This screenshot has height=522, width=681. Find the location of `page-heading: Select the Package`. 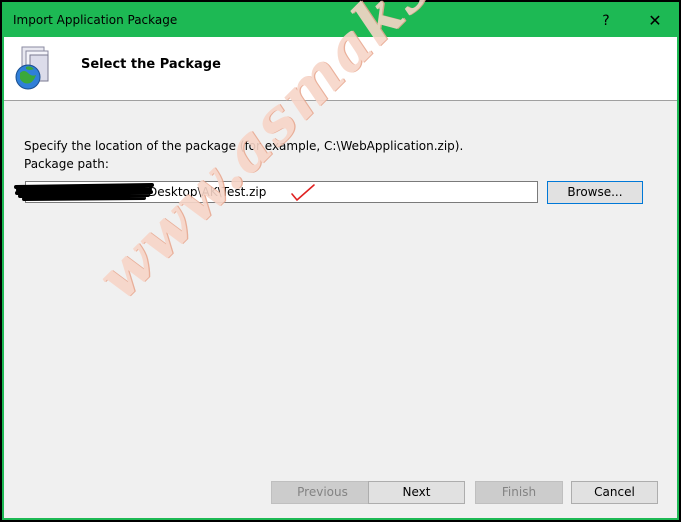

page-heading: Select the Package is located at coordinates (151, 64).